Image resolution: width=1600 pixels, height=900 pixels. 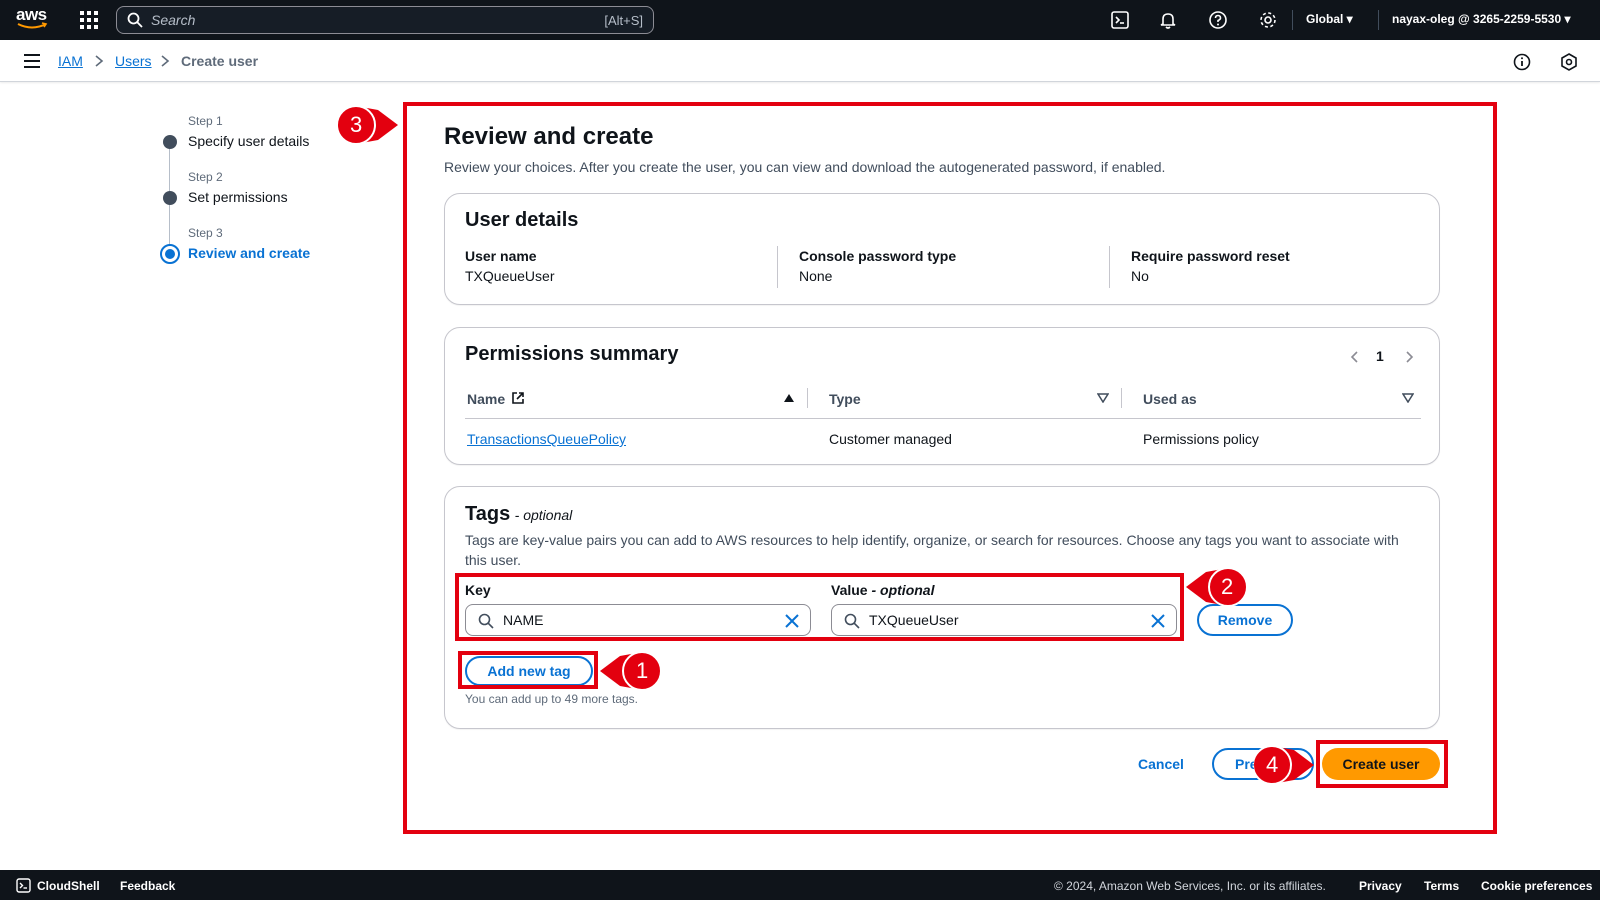 I want to click on breadcrumb-users: Users, so click(x=133, y=61).